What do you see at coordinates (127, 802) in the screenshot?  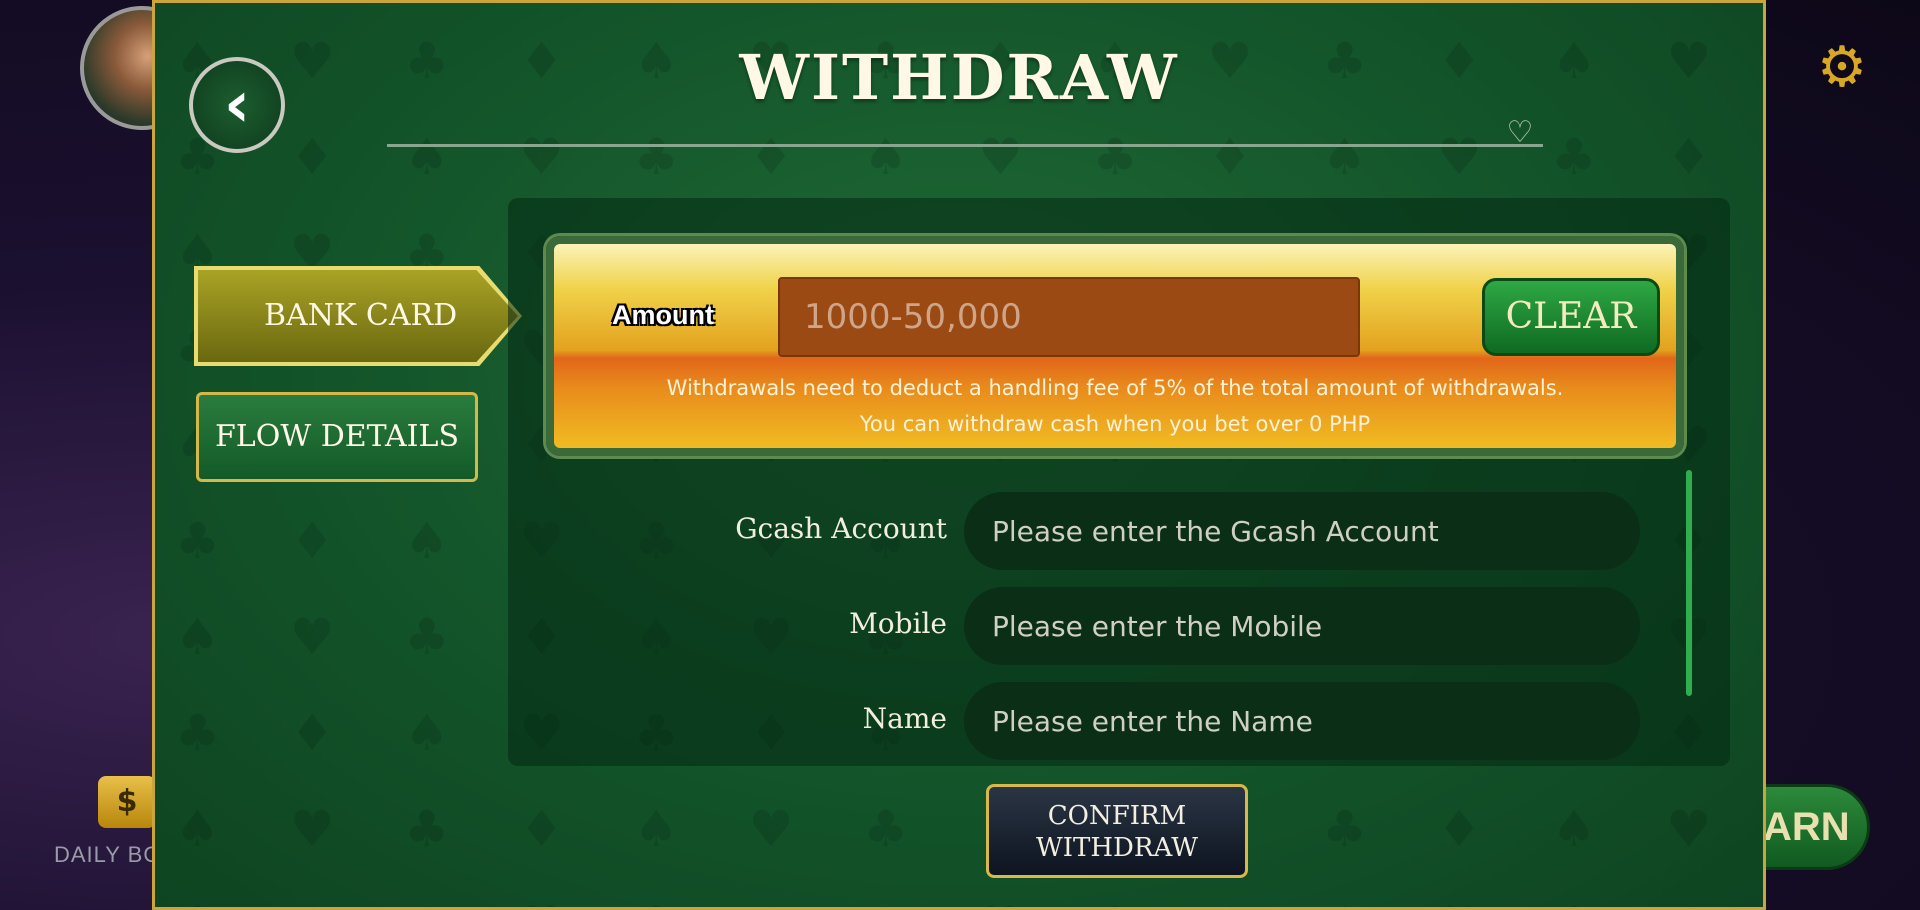 I see `daily-bonus-icon: $` at bounding box center [127, 802].